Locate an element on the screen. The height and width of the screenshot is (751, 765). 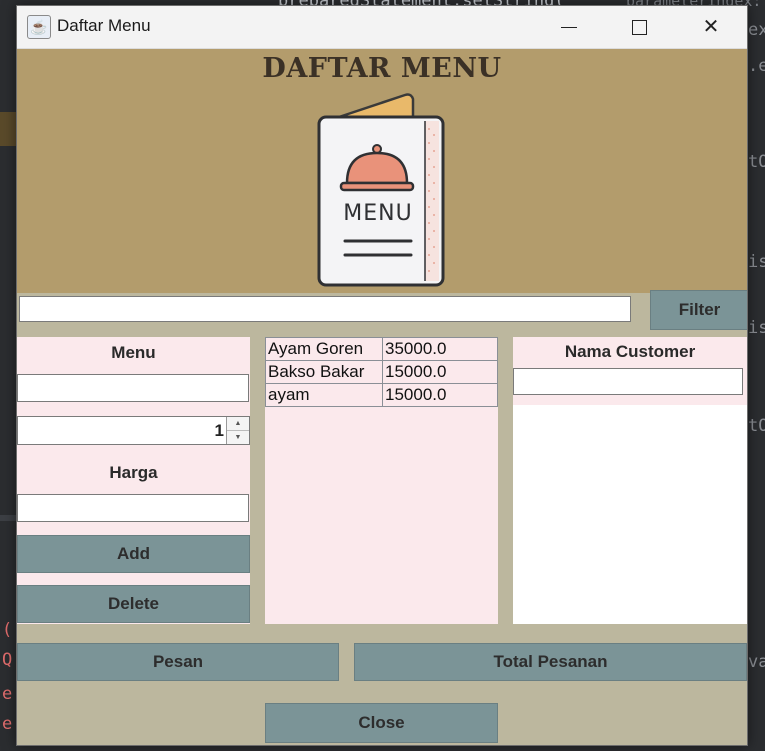
menu-book-icon: MENU is located at coordinates (381, 190).